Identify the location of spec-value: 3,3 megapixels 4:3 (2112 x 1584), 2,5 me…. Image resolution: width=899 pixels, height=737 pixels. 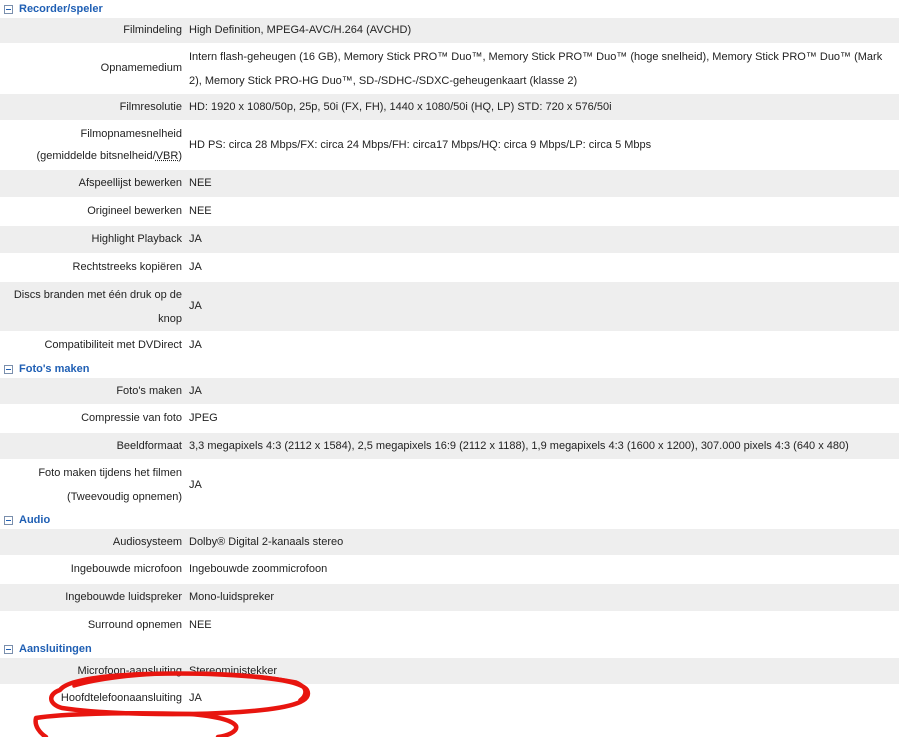
(519, 445).